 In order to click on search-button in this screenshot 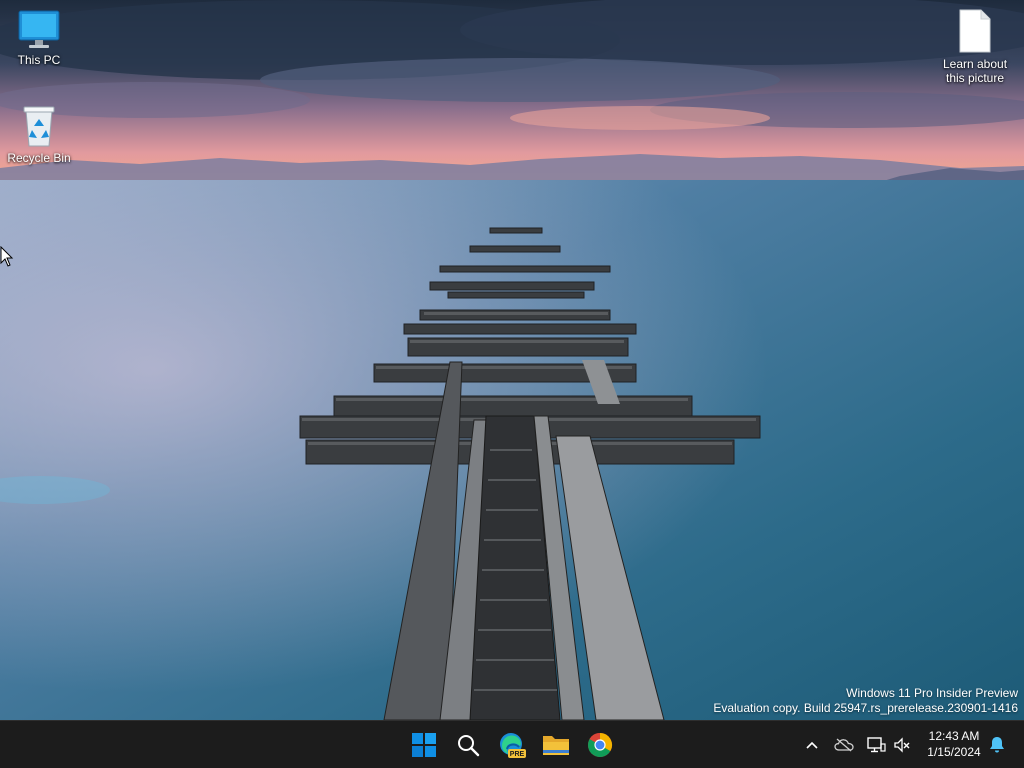, I will do `click(468, 745)`.